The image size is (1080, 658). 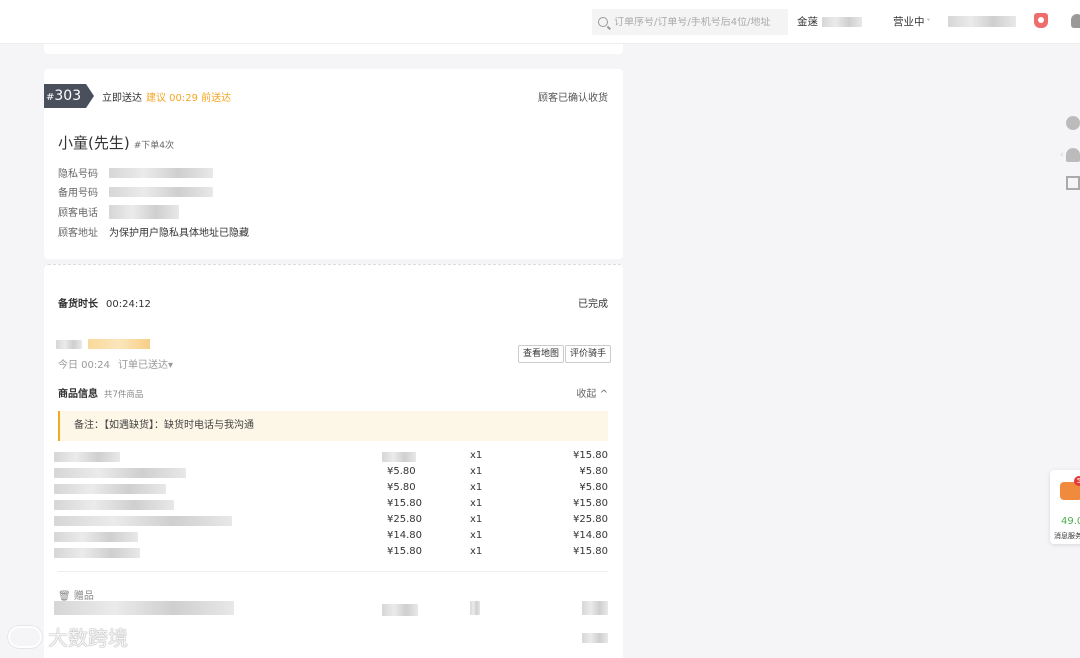 What do you see at coordinates (404, 535) in the screenshot?
I see `item-price: ¥14.80` at bounding box center [404, 535].